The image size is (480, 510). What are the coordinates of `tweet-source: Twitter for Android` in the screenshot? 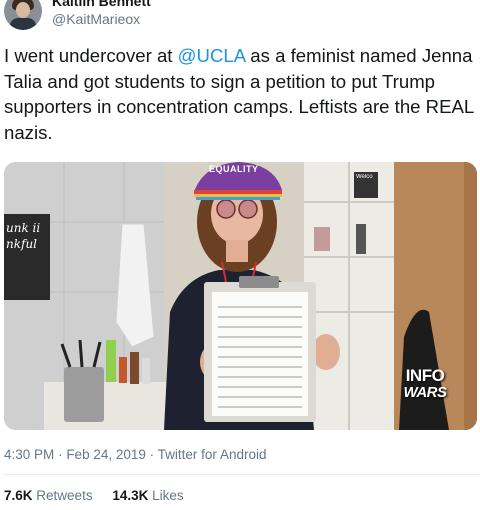 It's located at (212, 454).